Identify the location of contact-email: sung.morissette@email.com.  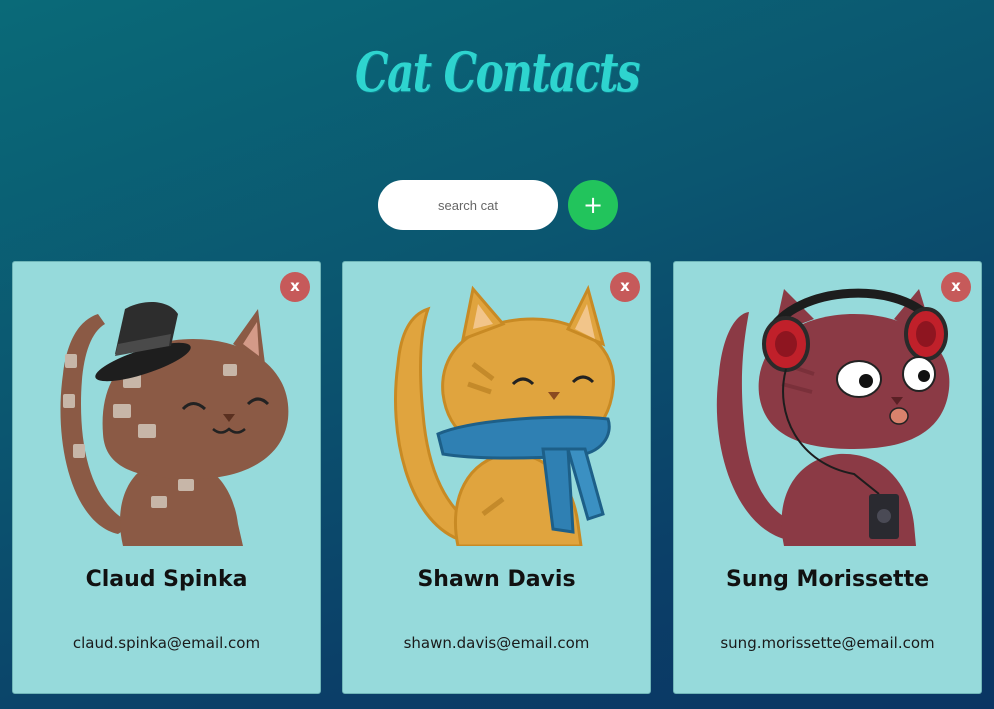
(827, 643).